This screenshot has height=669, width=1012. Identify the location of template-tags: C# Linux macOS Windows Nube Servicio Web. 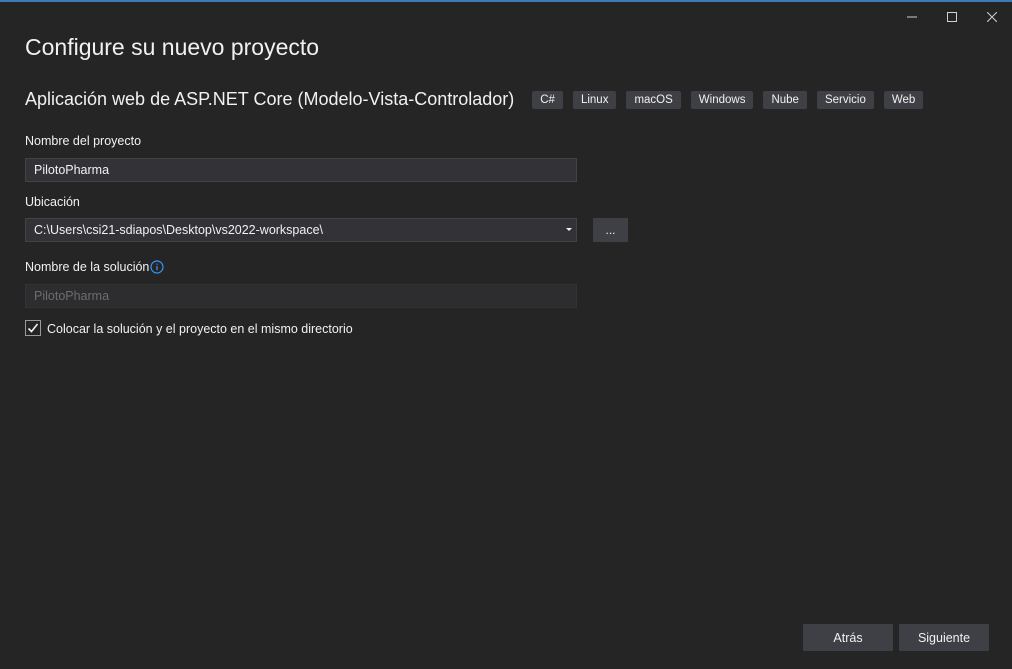
(728, 99).